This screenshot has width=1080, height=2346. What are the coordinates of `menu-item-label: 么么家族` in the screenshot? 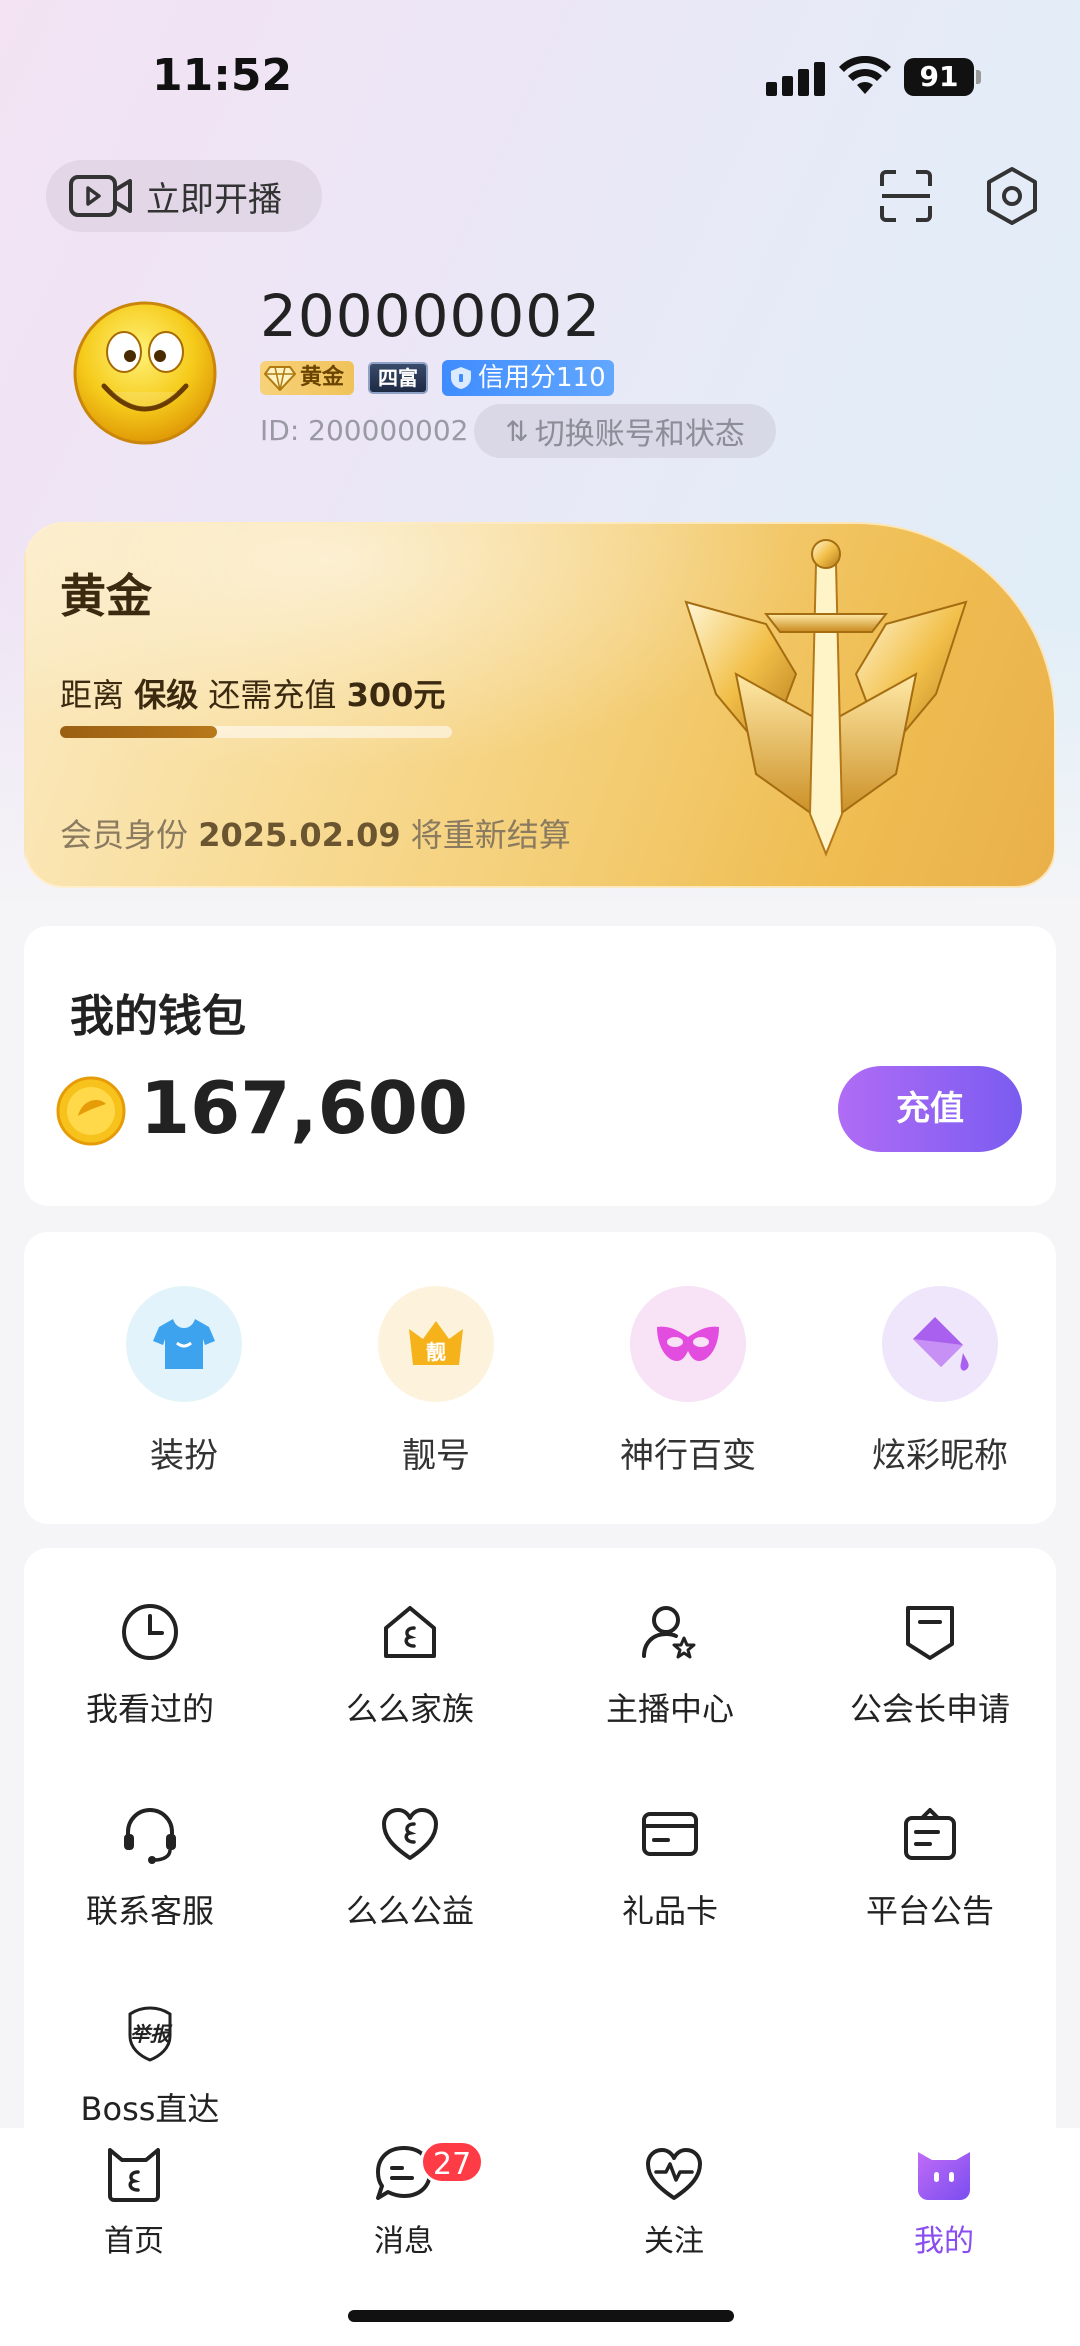 It's located at (409, 1709).